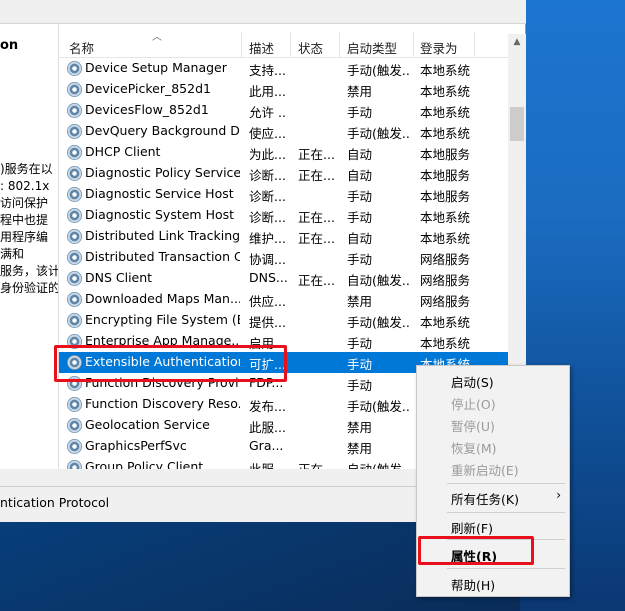 Image resolution: width=625 pixels, height=611 pixels. I want to click on menu-item-refresh: 刷新(F), so click(494, 526).